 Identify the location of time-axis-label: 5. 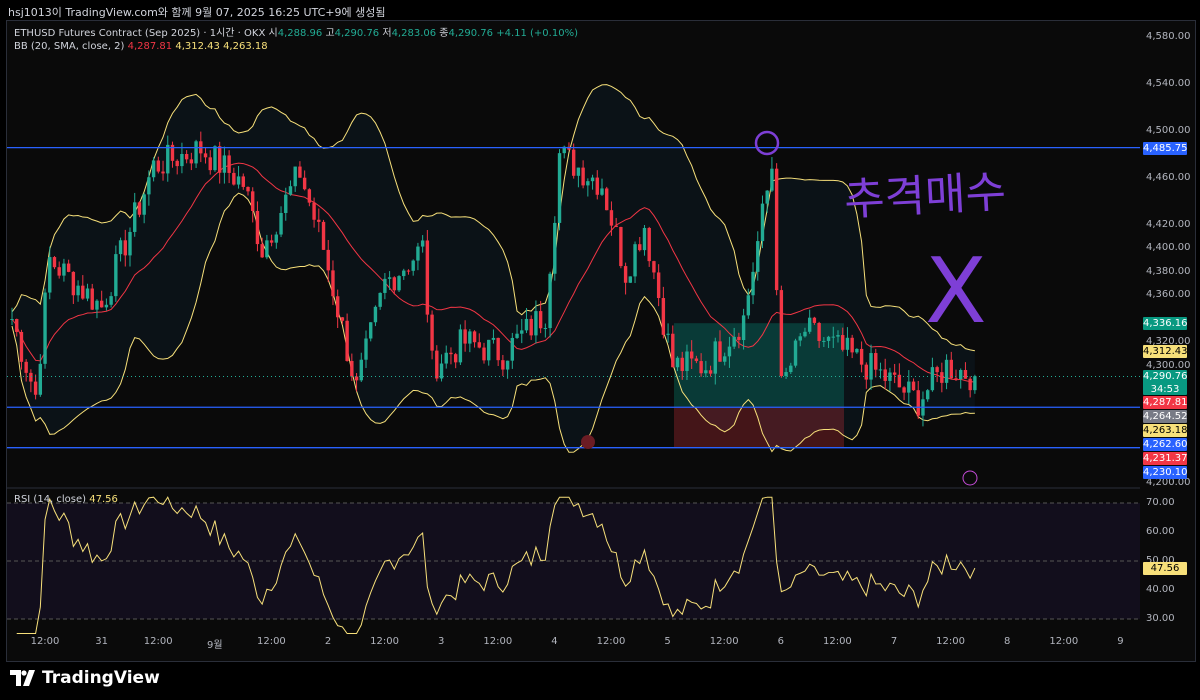
(667, 641).